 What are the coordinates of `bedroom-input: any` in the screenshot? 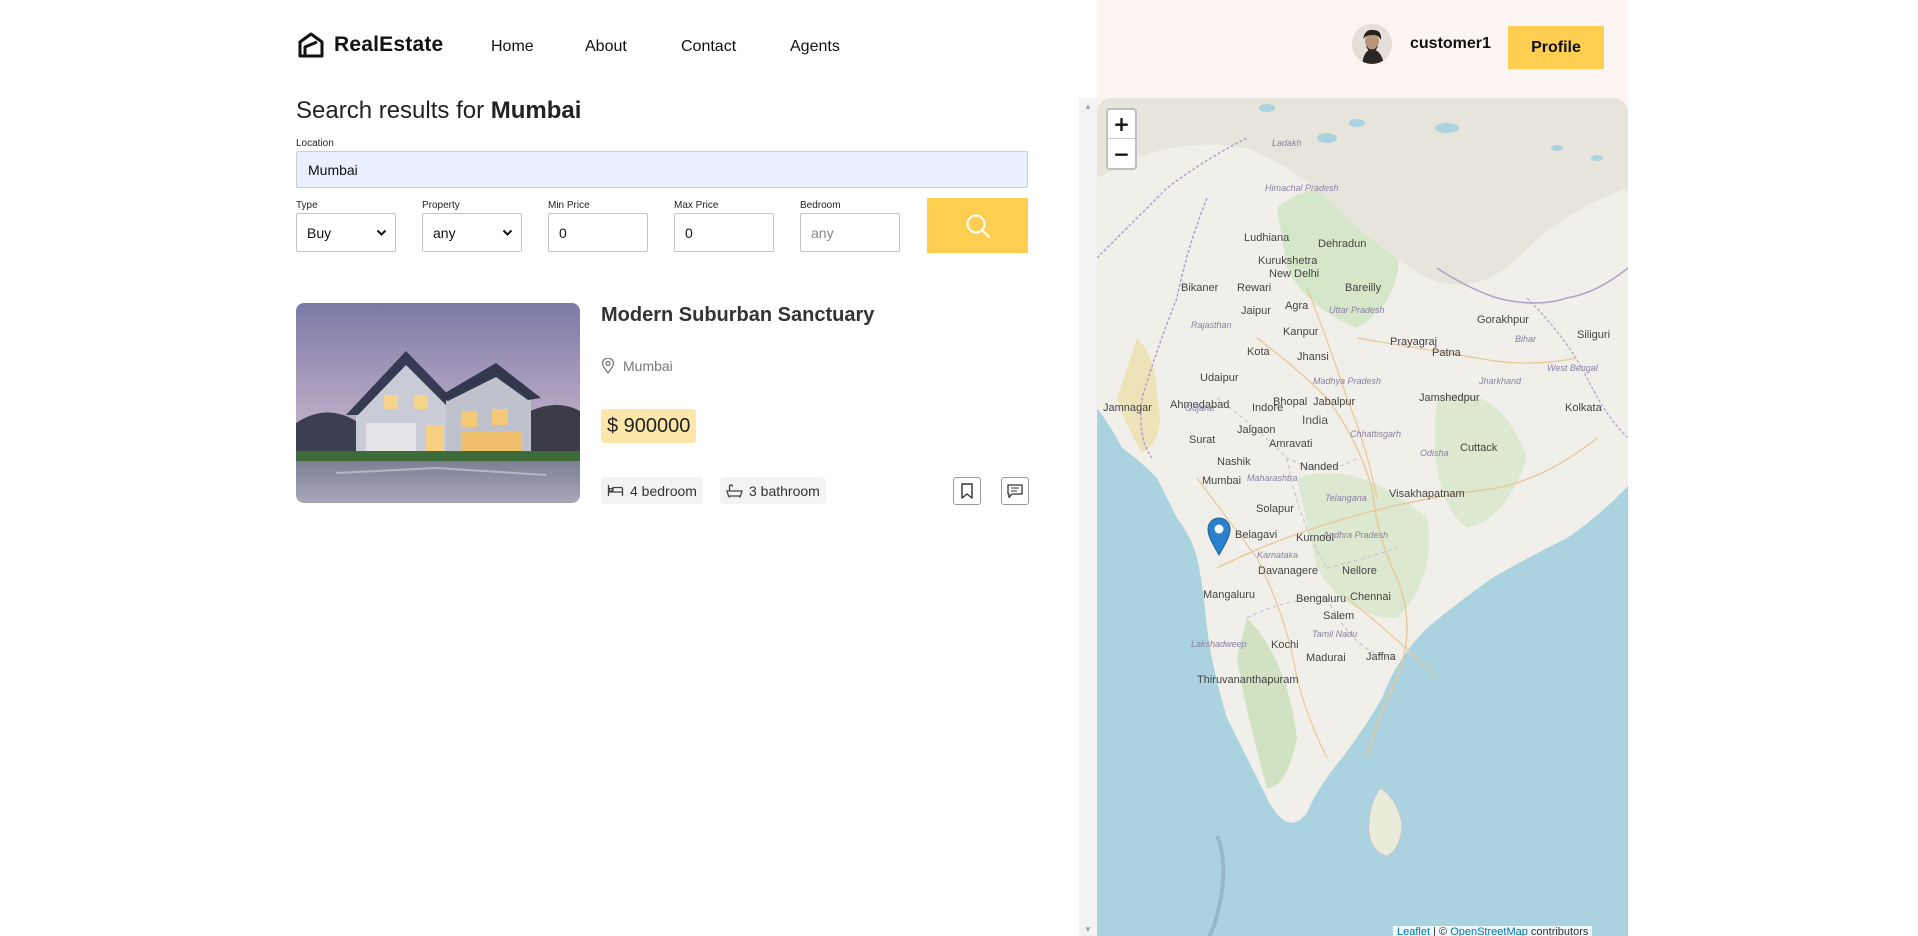 It's located at (850, 232).